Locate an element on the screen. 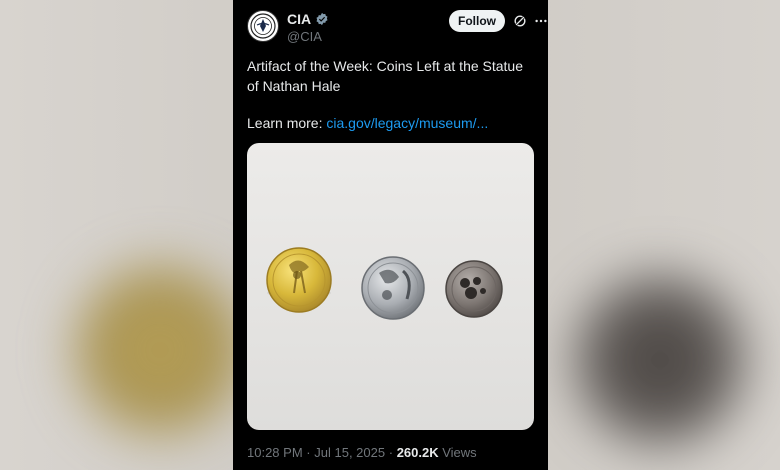 This screenshot has height=470, width=780. grok-icon is located at coordinates (520, 21).